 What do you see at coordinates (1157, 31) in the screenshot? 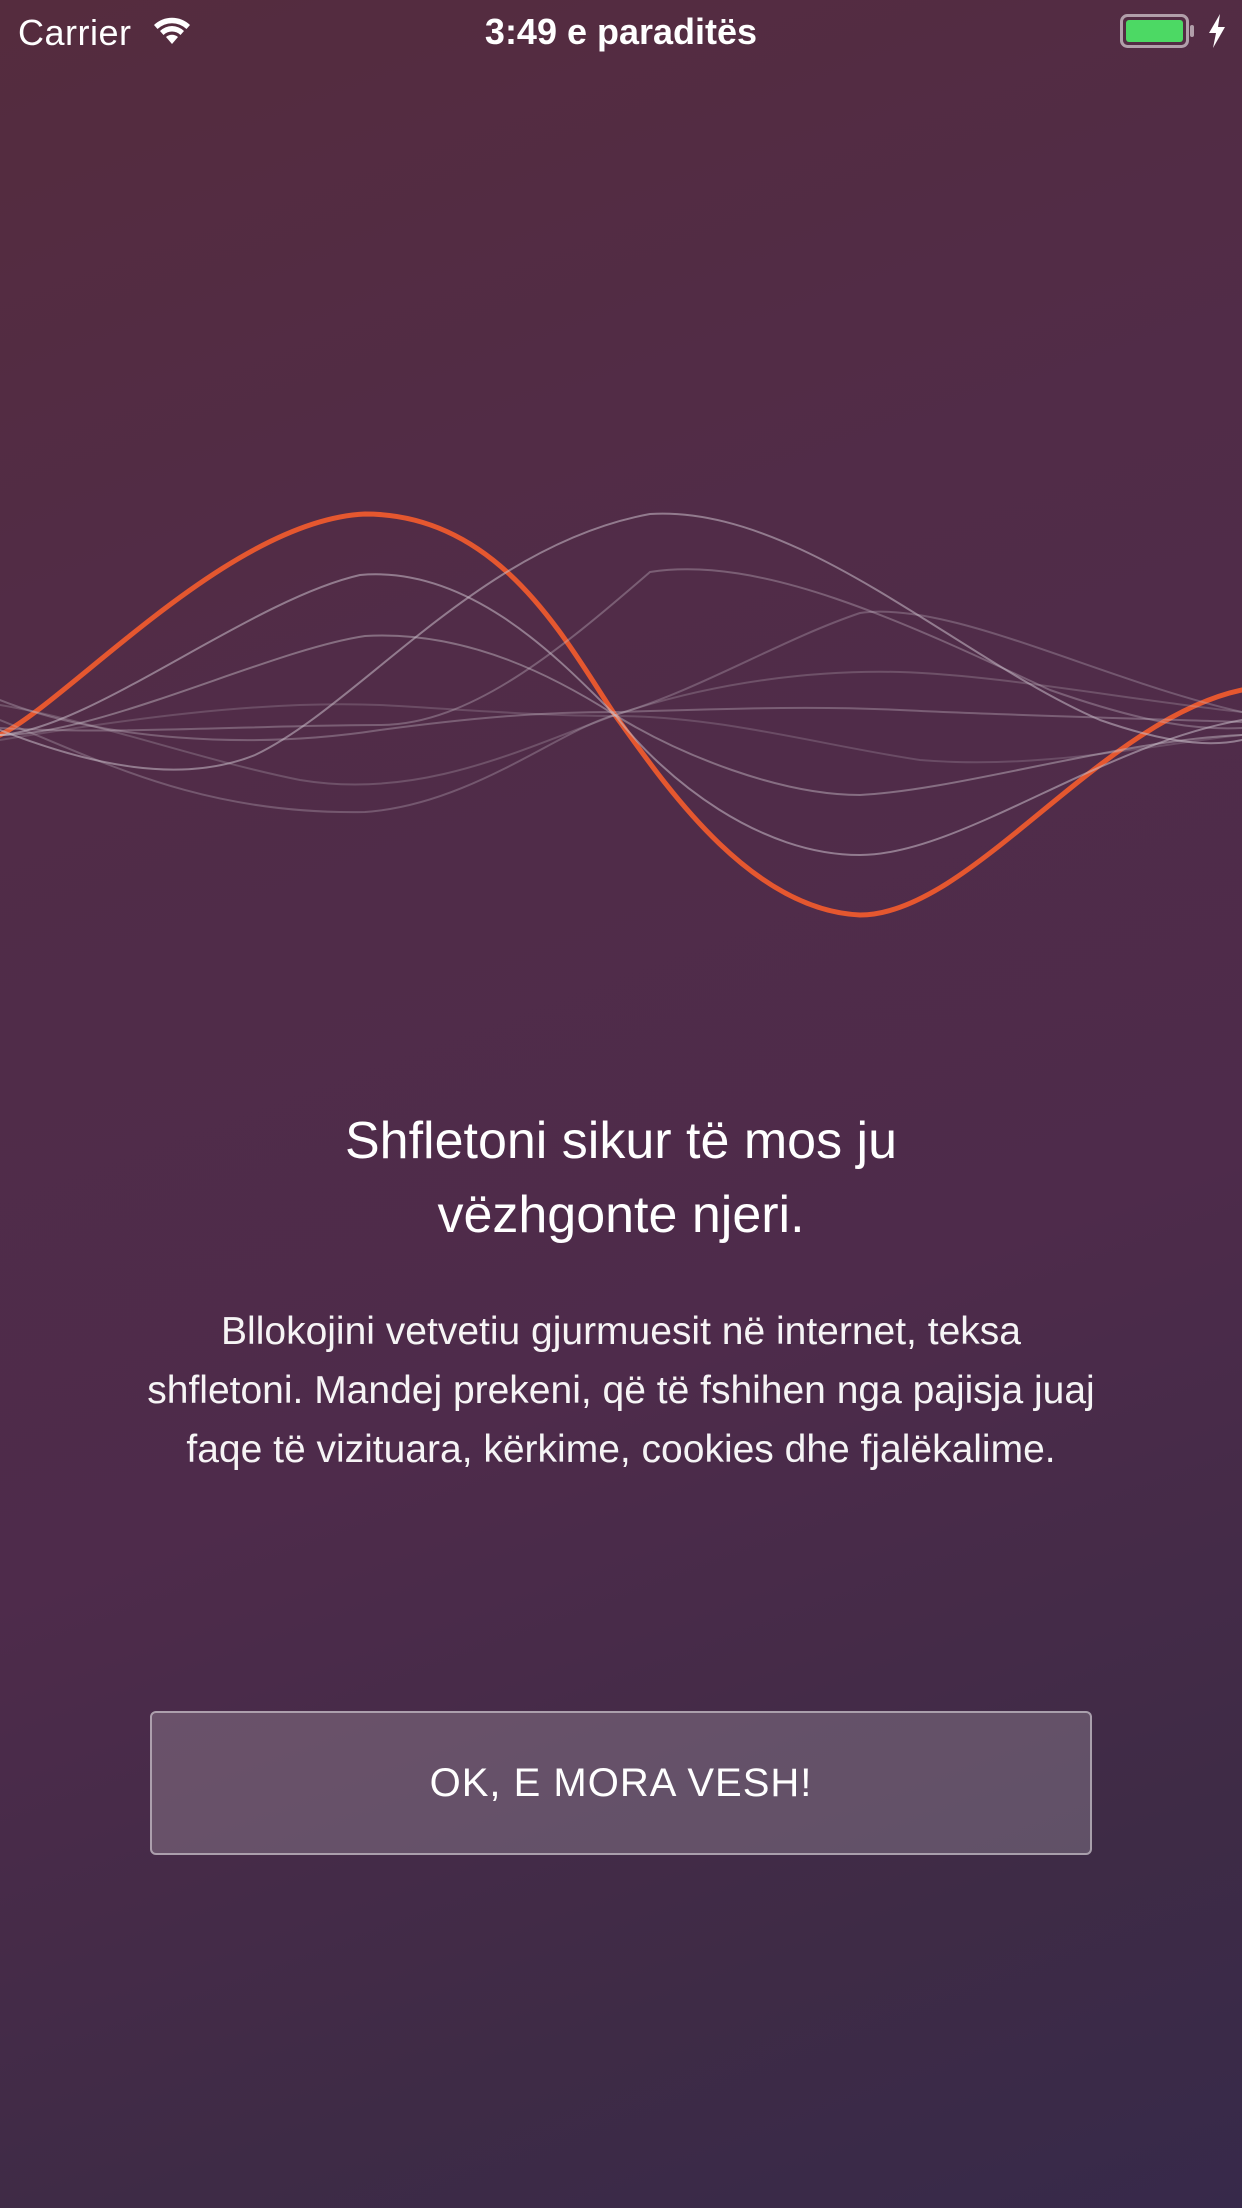
I see `battery-icon` at bounding box center [1157, 31].